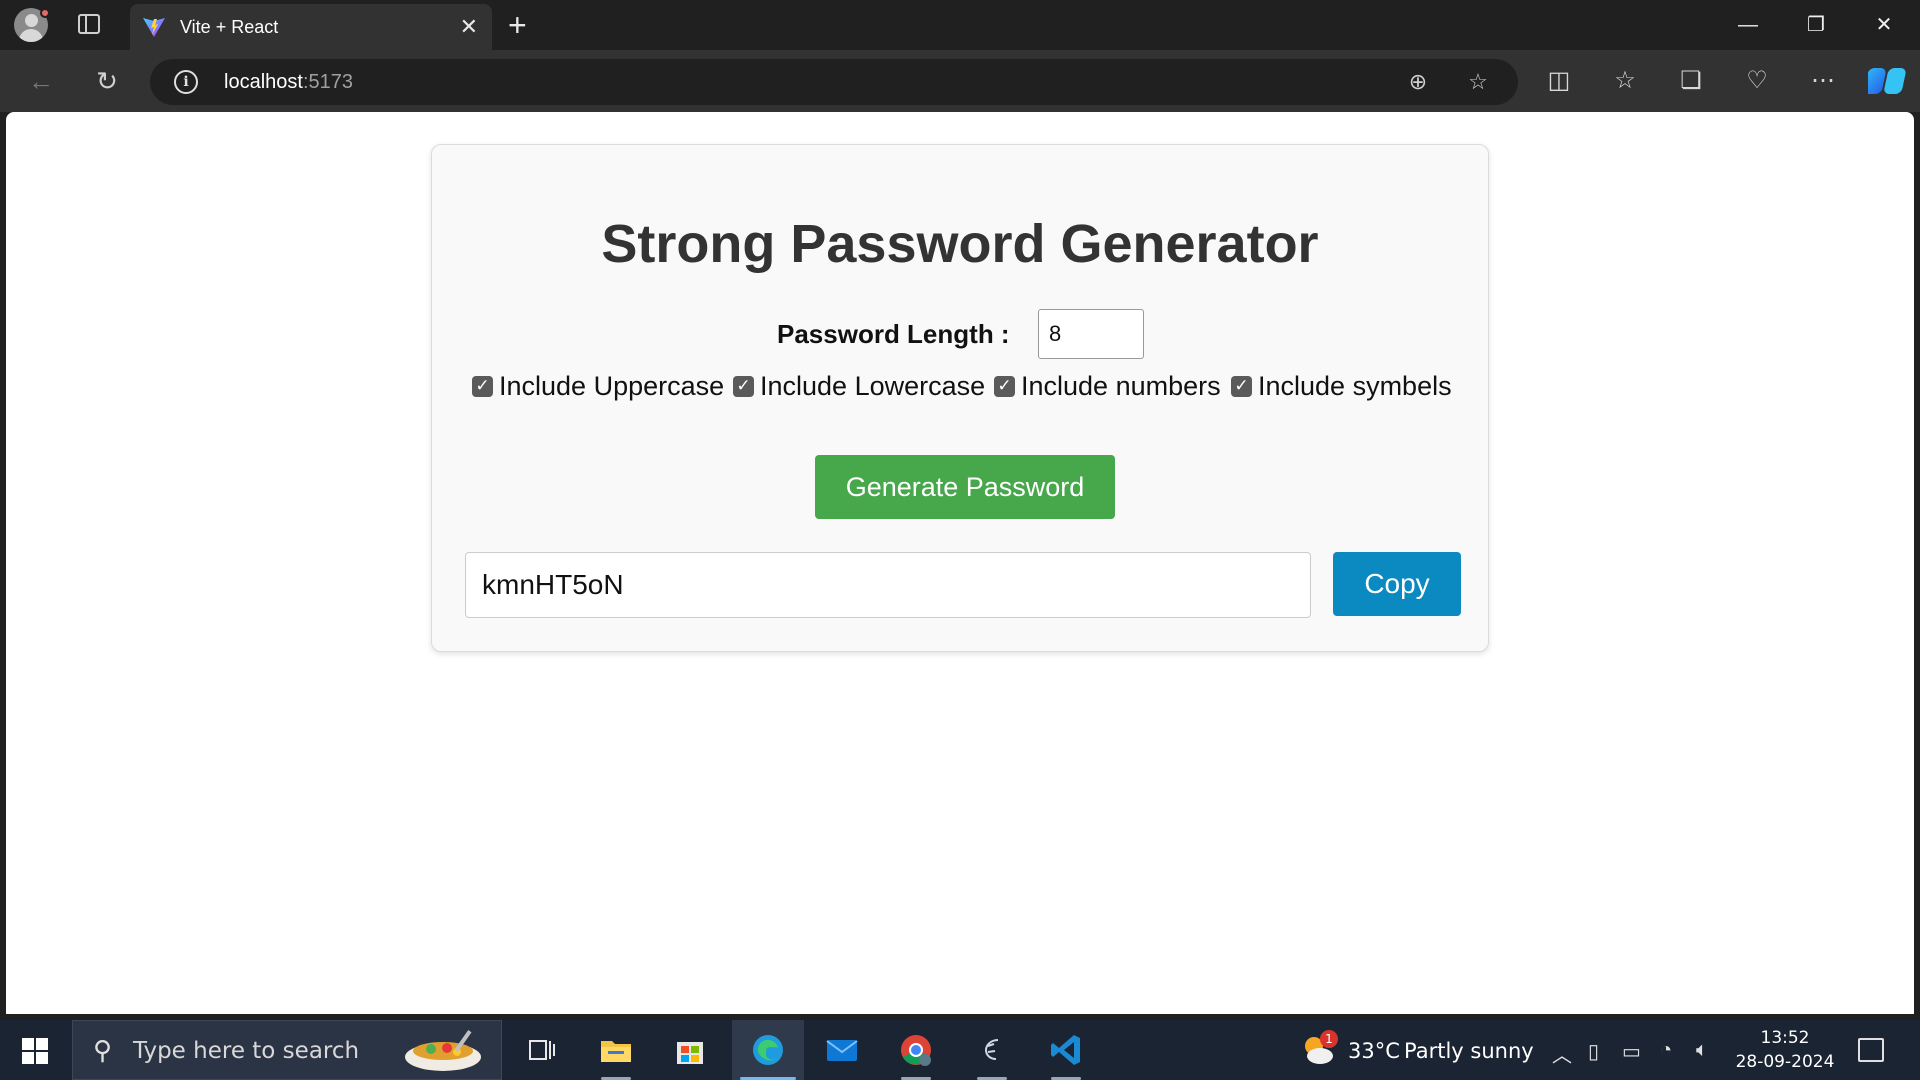 The image size is (1920, 1080). Describe the element at coordinates (888, 585) in the screenshot. I see `password-output-field` at that location.